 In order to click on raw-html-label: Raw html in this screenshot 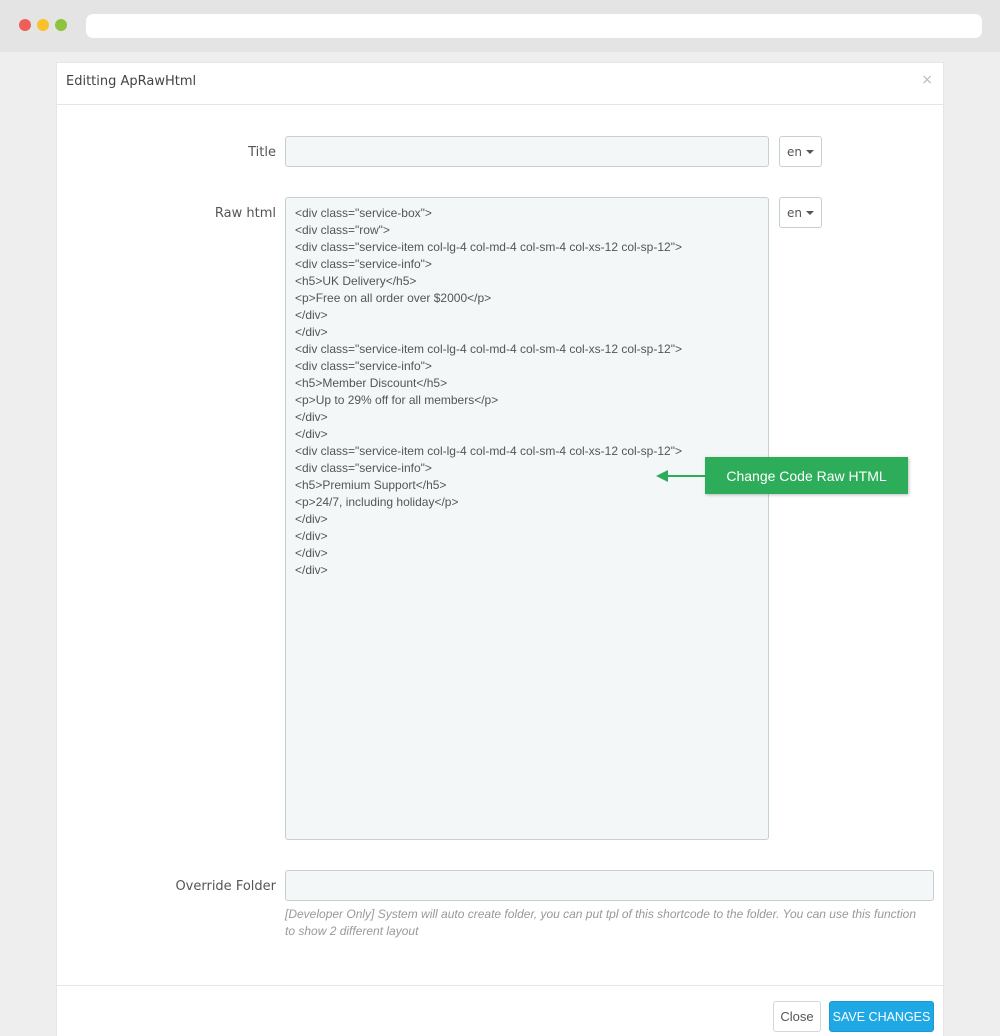, I will do `click(245, 213)`.